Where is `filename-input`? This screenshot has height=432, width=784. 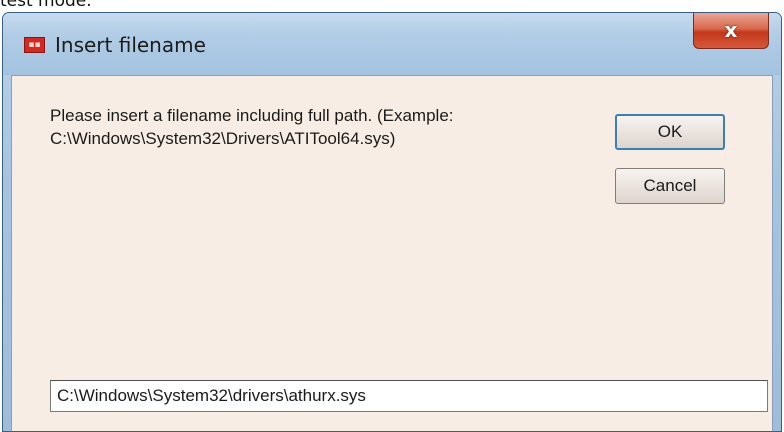 filename-input is located at coordinates (409, 396).